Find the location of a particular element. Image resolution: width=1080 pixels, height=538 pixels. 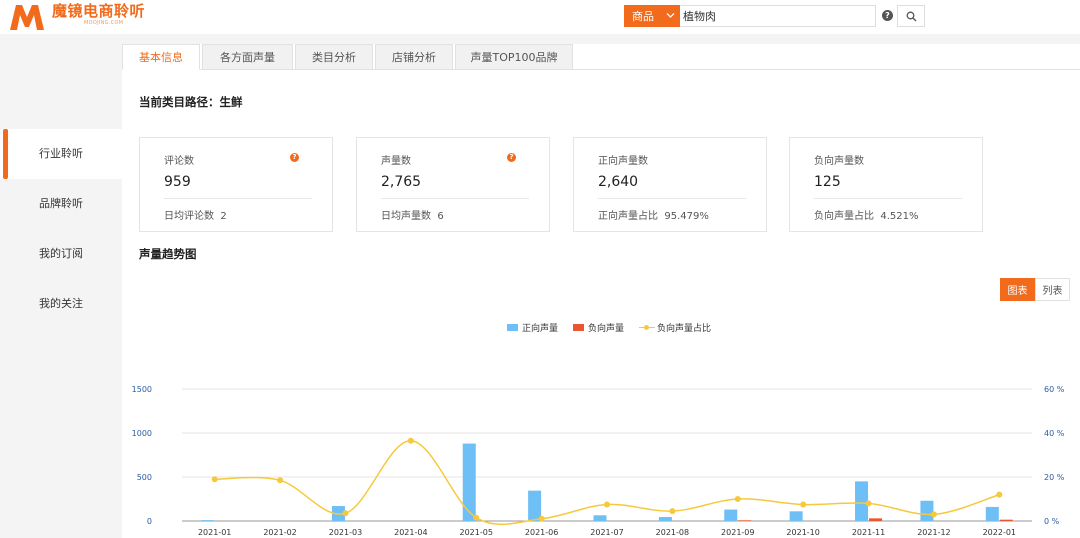

x-tick-label: 2021-02 is located at coordinates (279, 532).